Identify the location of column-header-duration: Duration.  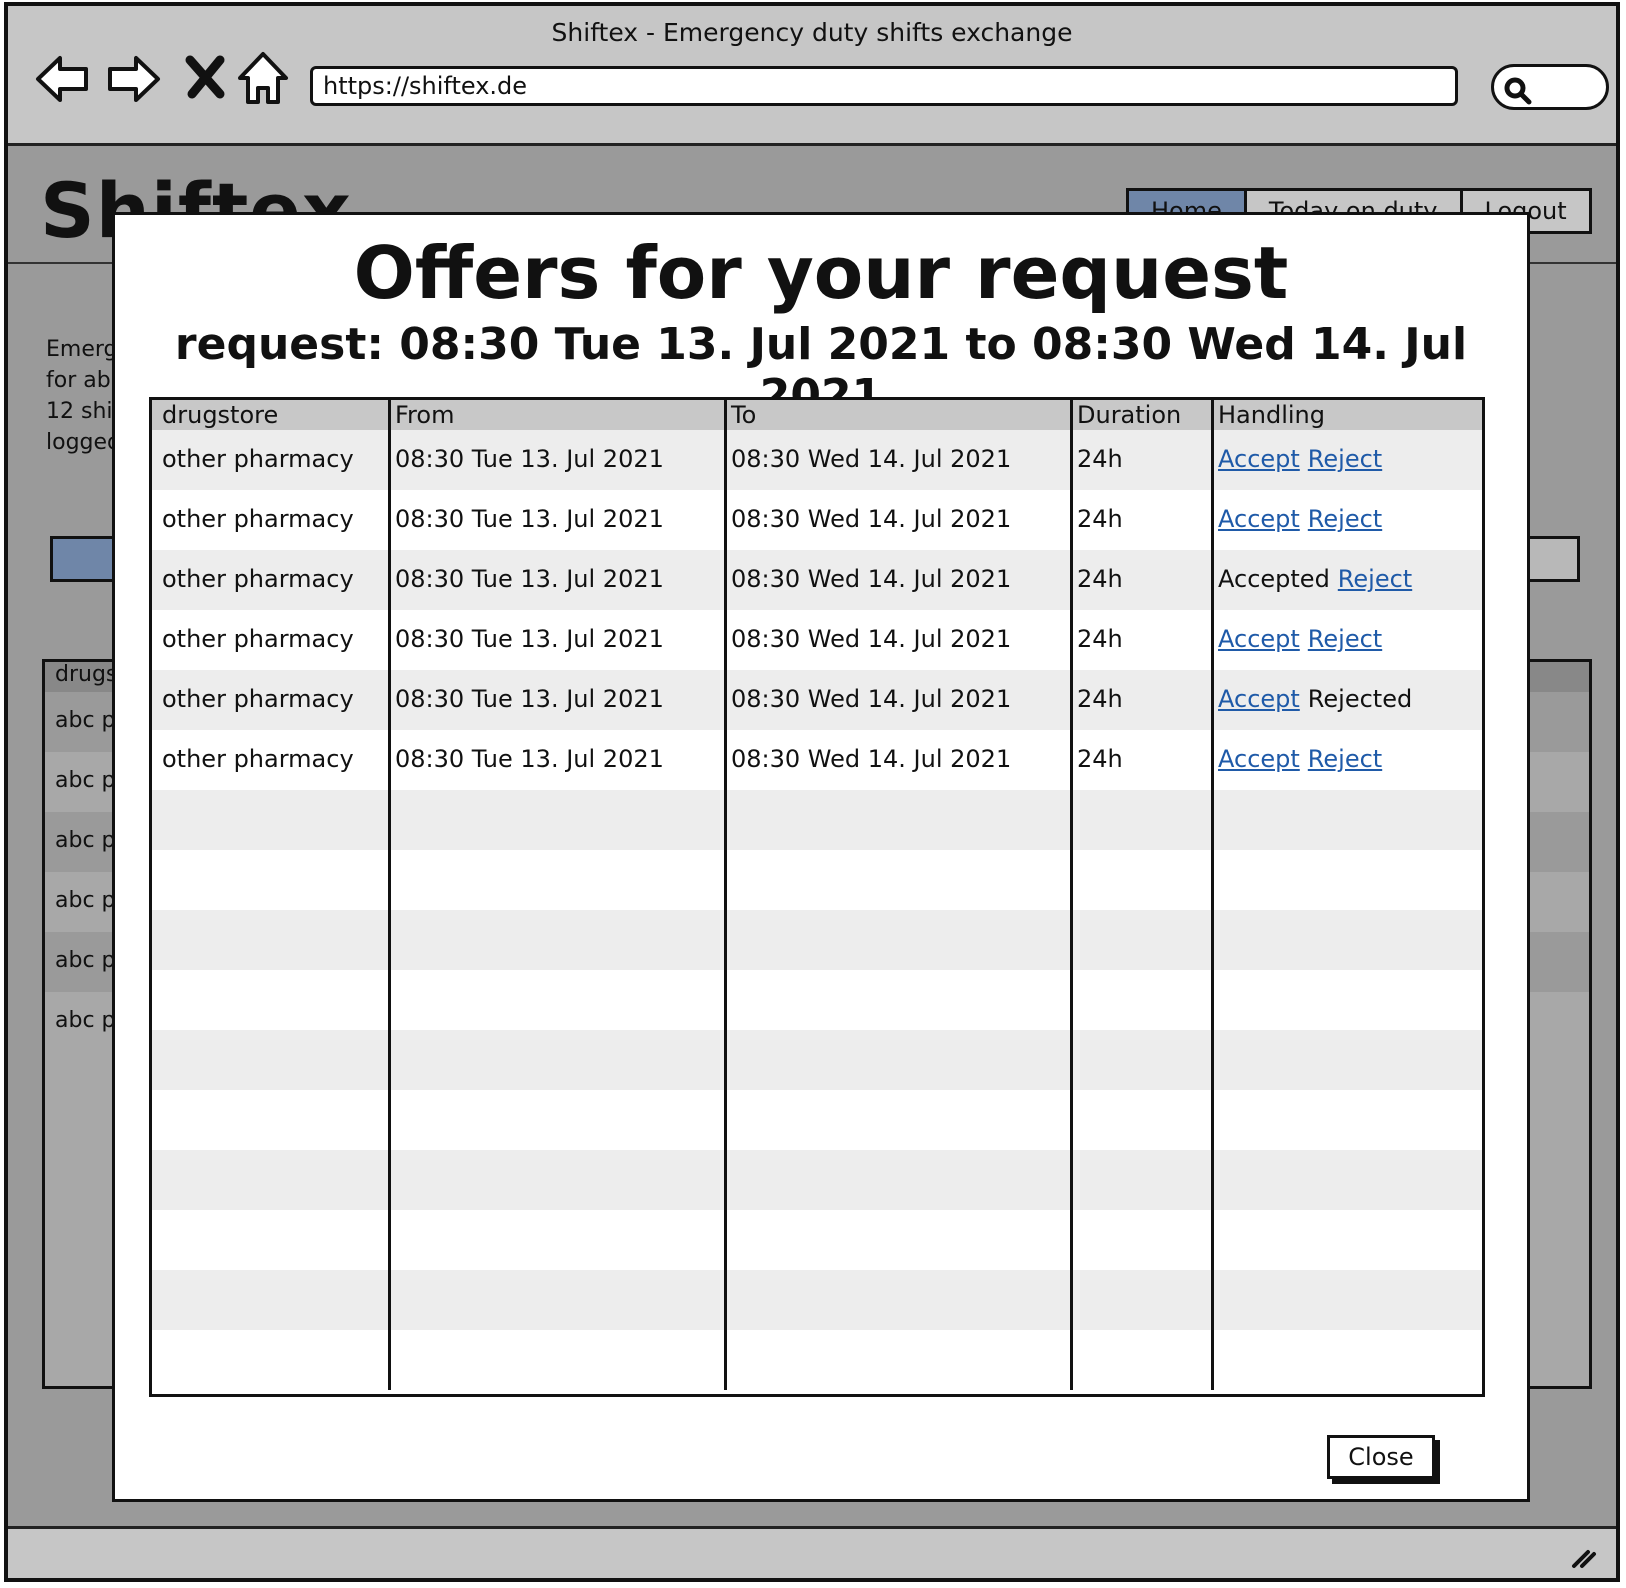
(1140, 415).